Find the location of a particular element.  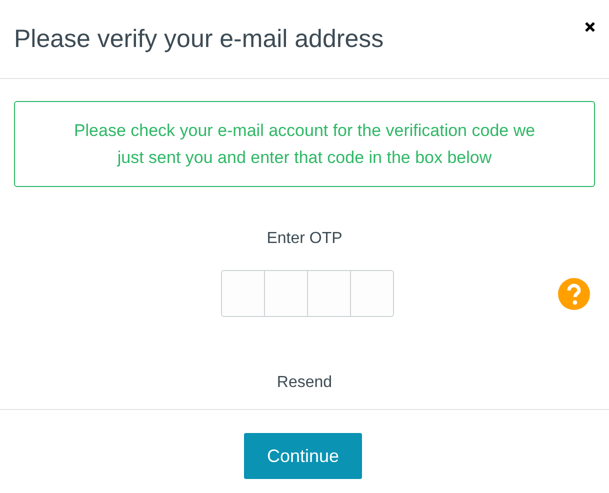

close-button is located at coordinates (590, 27).